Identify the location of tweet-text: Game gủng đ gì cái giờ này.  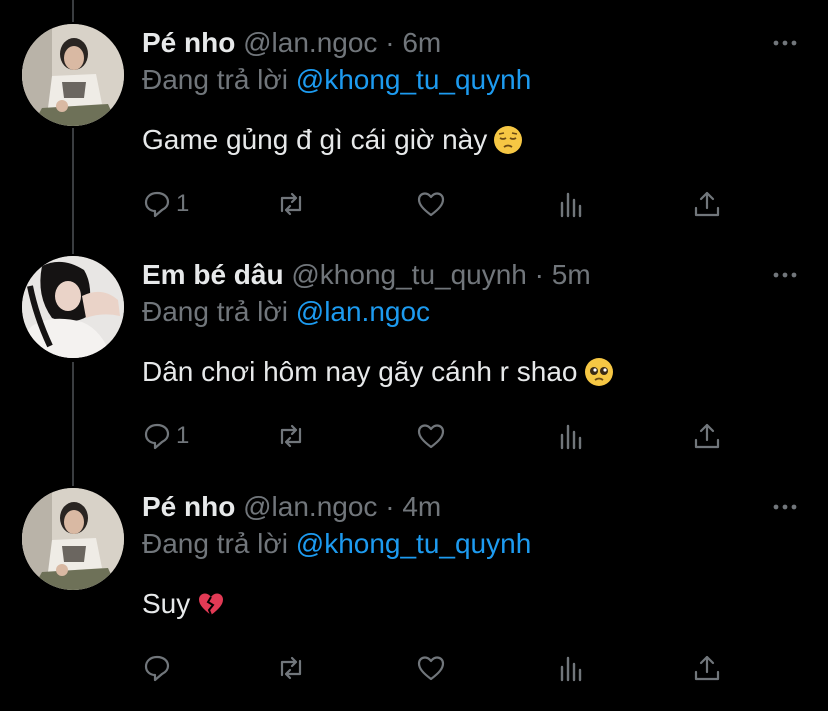
(332, 143).